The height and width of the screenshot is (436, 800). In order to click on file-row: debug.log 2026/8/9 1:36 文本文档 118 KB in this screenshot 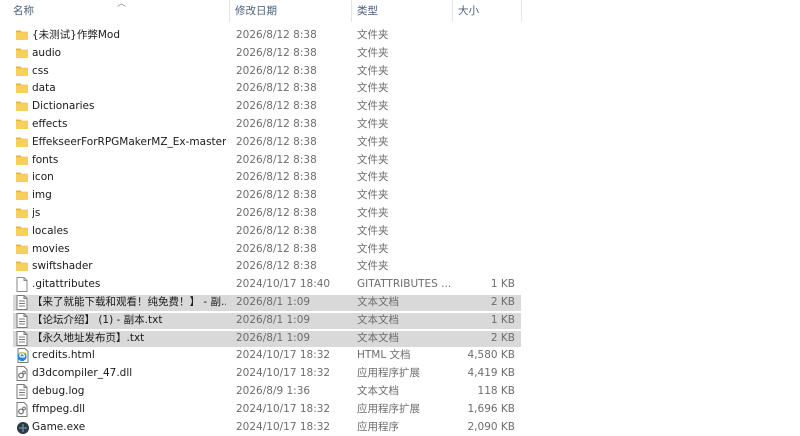, I will do `click(400, 392)`.